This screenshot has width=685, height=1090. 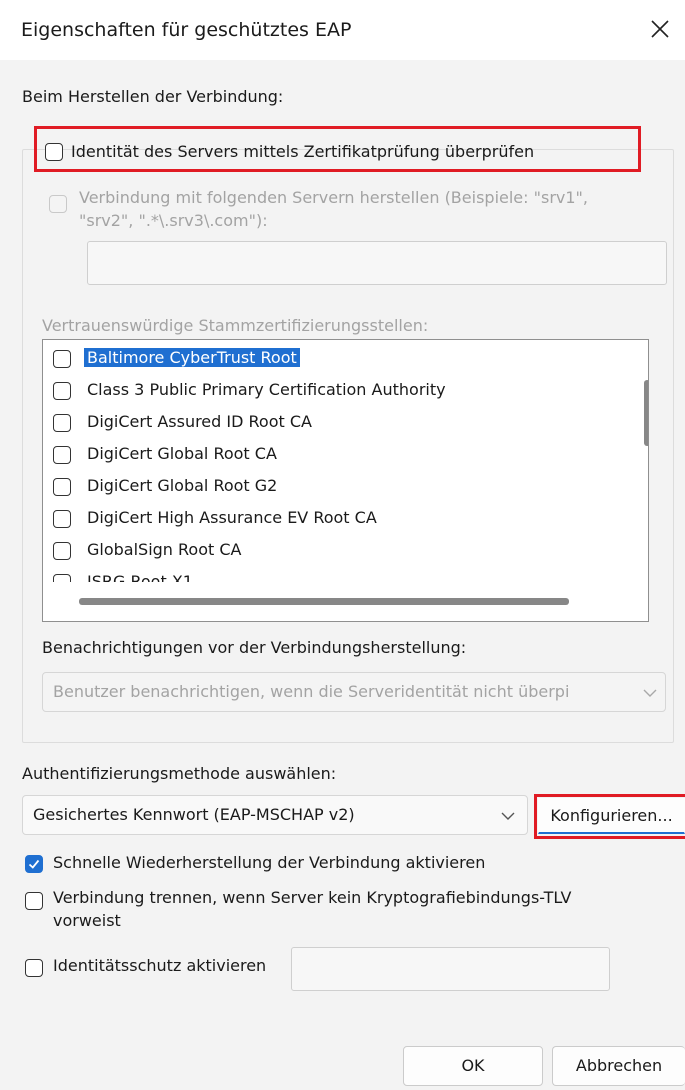 What do you see at coordinates (164, 549) in the screenshot?
I see `list-item-label: GlobalSign Root CA` at bounding box center [164, 549].